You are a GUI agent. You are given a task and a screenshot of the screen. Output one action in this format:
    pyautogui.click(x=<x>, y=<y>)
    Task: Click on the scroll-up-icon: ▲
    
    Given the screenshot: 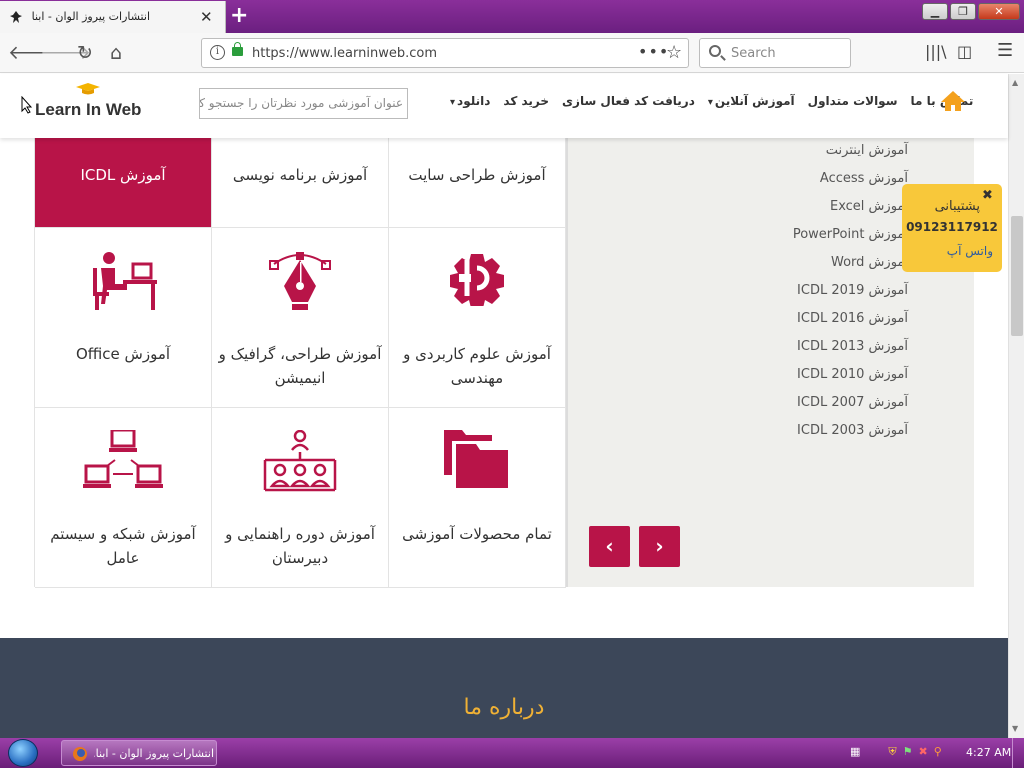 What is the action you would take?
    pyautogui.click(x=1015, y=82)
    